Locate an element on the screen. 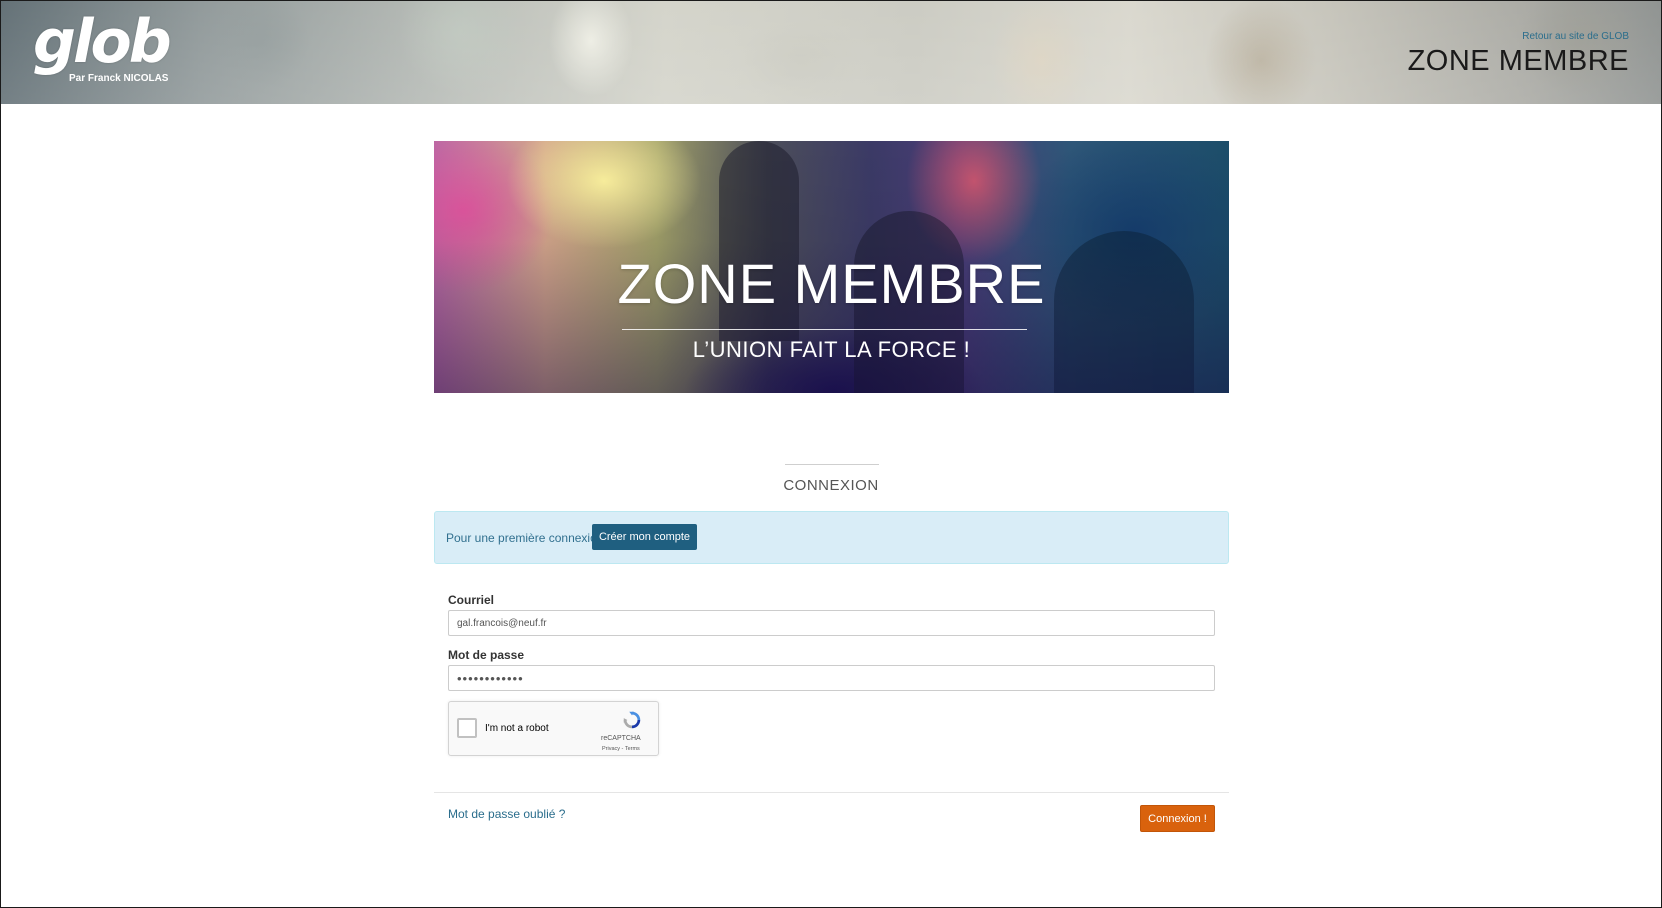 This screenshot has height=908, width=1662. back-to-site-link: Retour au site de GLOB is located at coordinates (1575, 36).